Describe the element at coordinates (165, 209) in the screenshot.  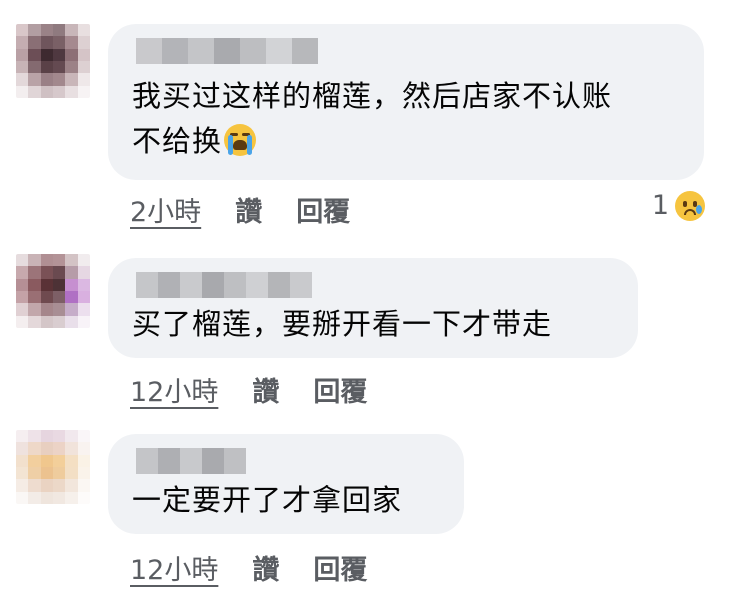
I see `timestamp-link: 2小時` at that location.